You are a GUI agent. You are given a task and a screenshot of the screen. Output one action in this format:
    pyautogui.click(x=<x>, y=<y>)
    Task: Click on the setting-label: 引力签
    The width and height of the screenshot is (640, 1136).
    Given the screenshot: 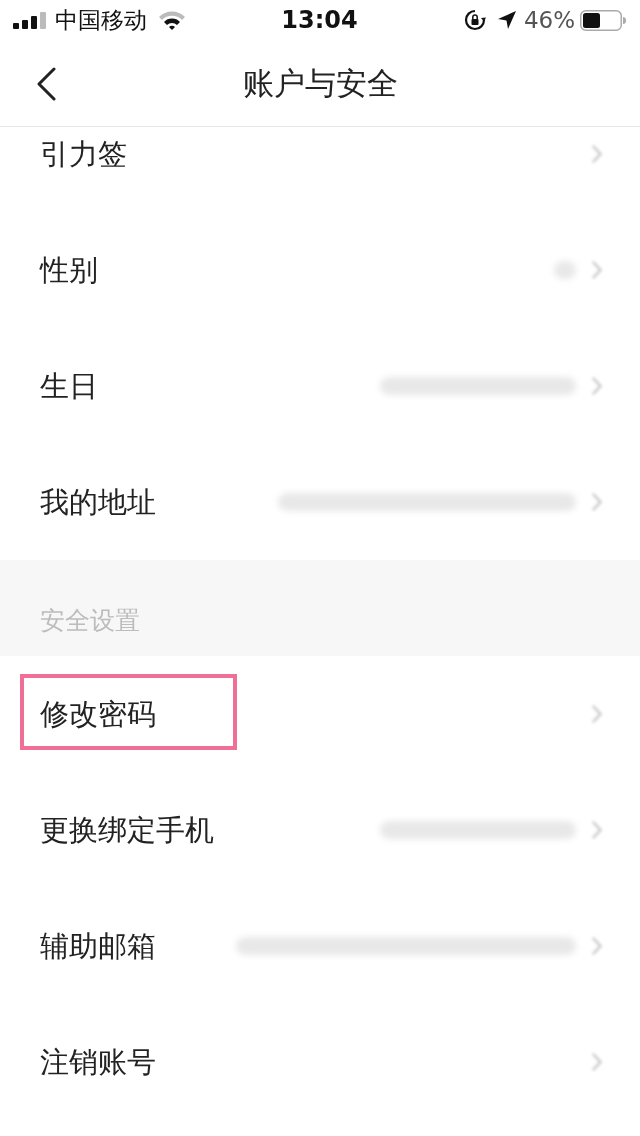 What is the action you would take?
    pyautogui.click(x=83, y=154)
    